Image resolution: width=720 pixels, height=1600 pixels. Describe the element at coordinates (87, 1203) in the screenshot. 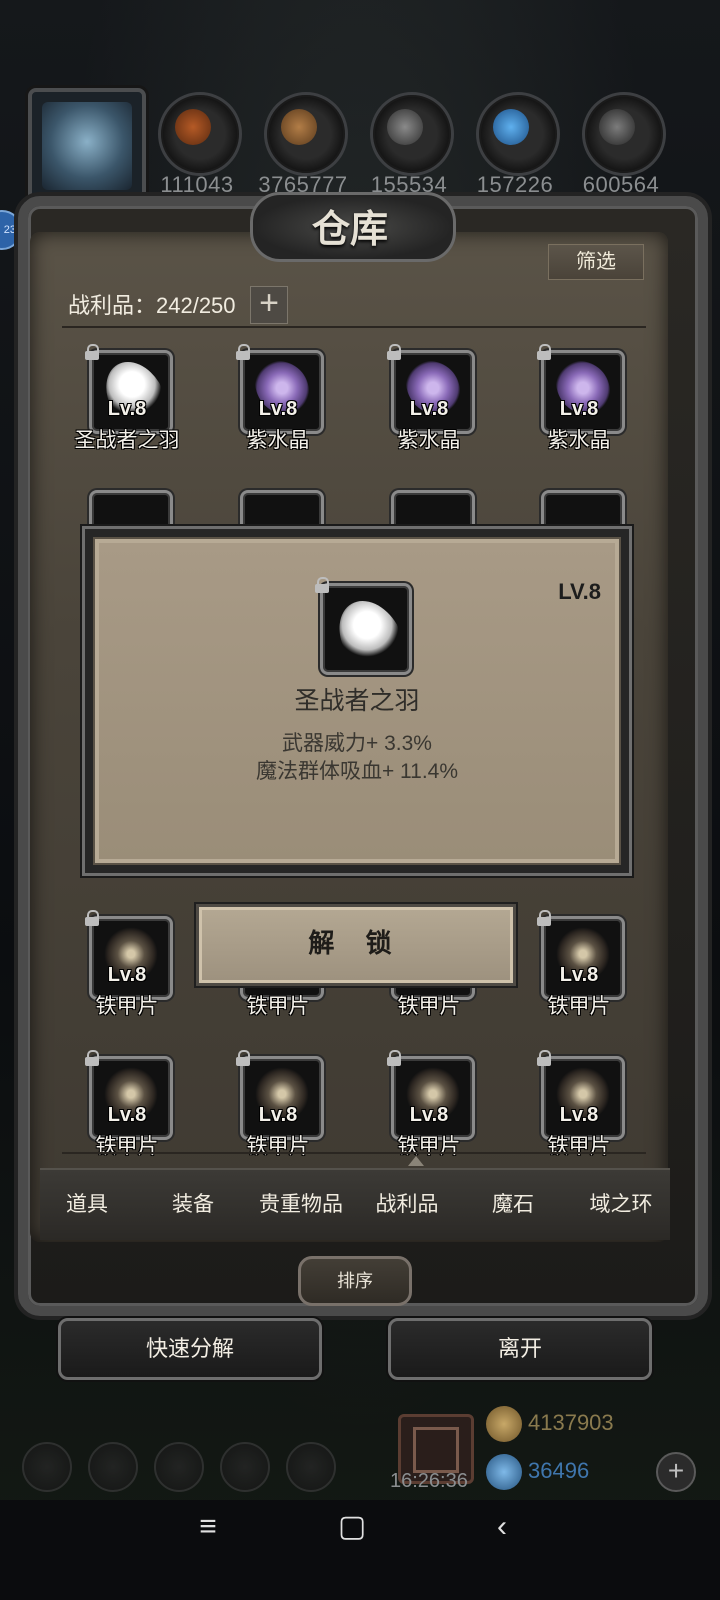

I see `tab-props: 道具` at that location.